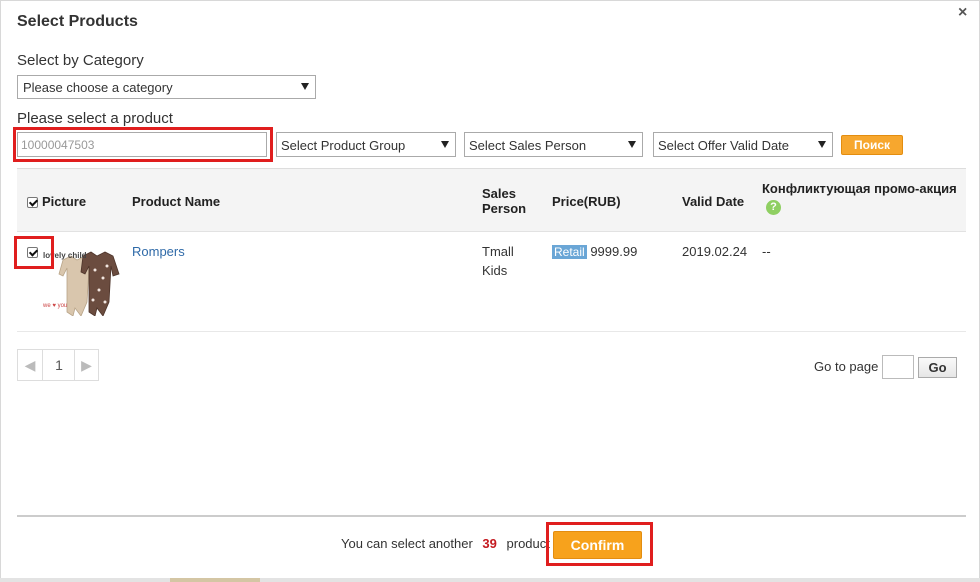 This screenshot has width=980, height=582. Describe the element at coordinates (499, 193) in the screenshot. I see `header-sales-person-line1: Sales` at that location.